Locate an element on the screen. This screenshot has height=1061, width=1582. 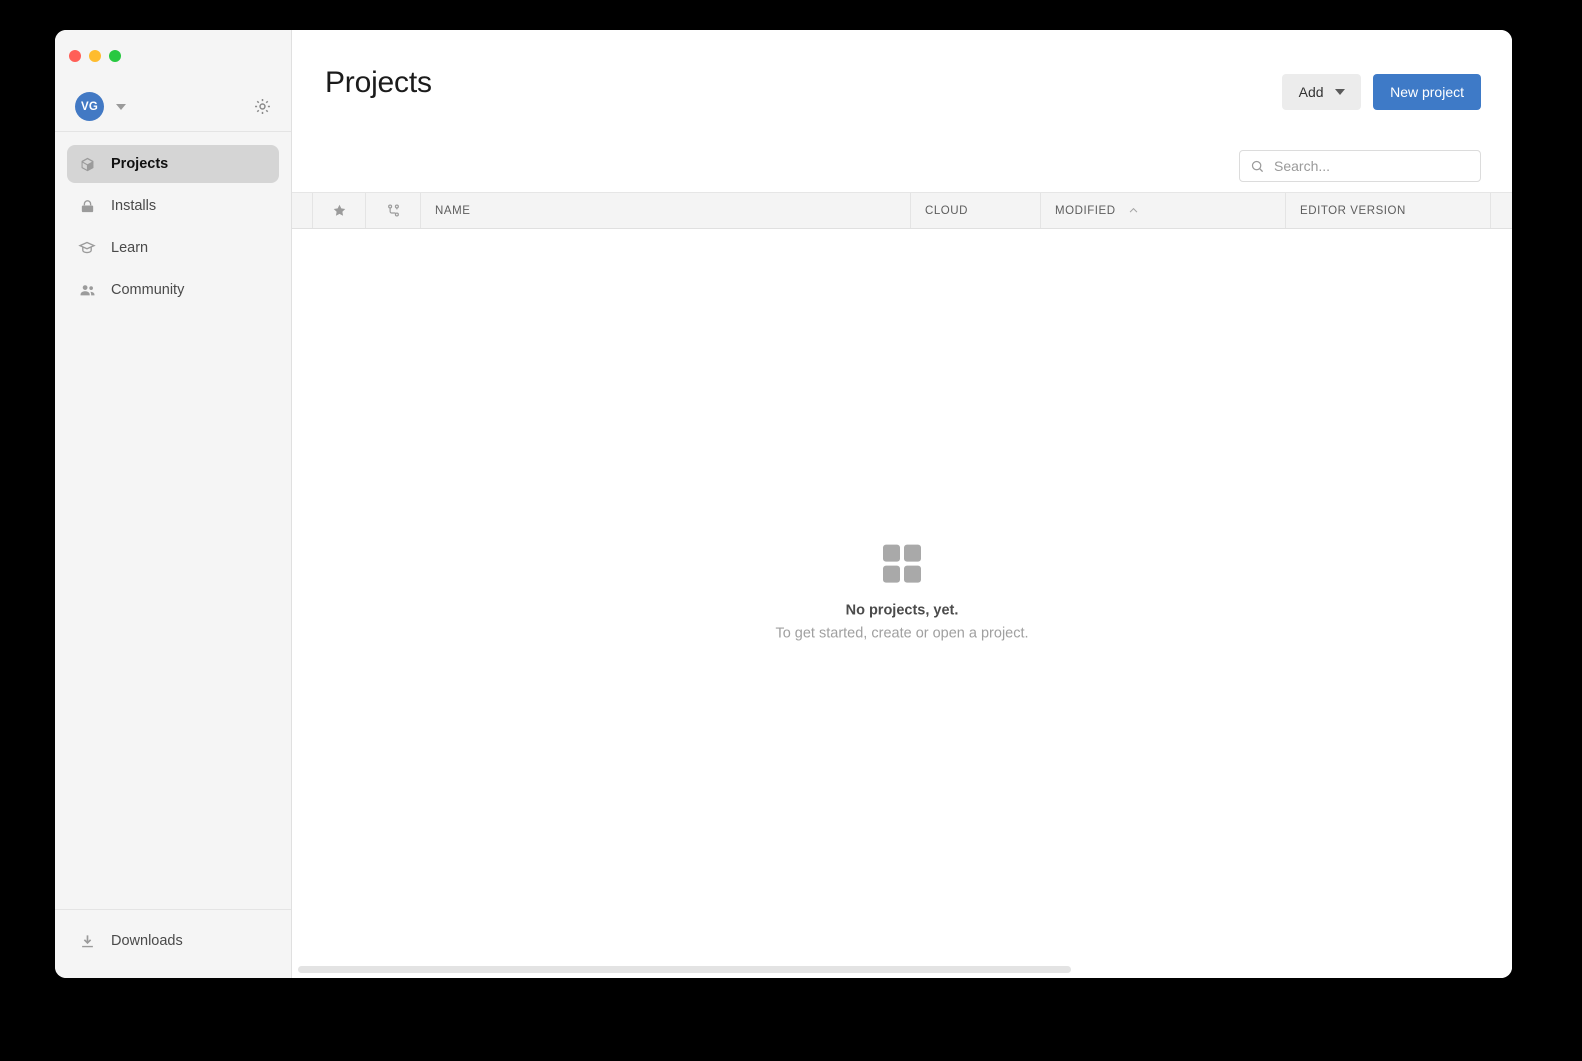
search-input is located at coordinates (1372, 166).